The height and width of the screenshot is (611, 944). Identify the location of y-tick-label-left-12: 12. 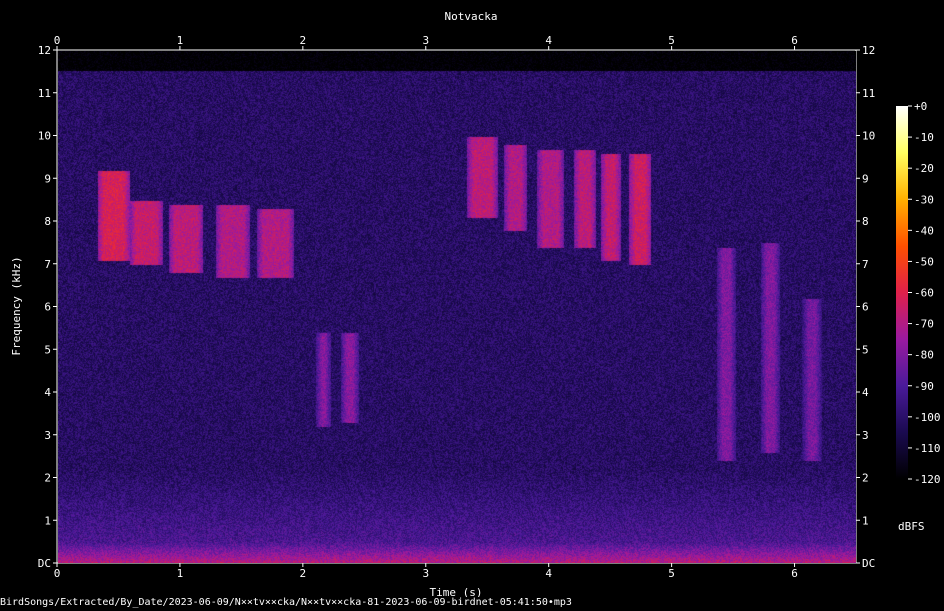
(44, 50).